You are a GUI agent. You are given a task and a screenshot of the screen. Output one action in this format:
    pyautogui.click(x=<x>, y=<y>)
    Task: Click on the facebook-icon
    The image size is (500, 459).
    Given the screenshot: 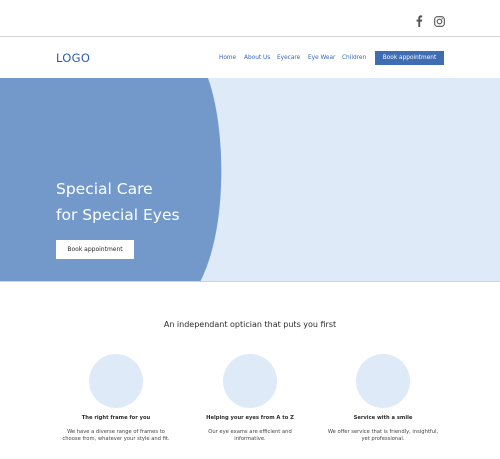 What is the action you would take?
    pyautogui.click(x=419, y=21)
    